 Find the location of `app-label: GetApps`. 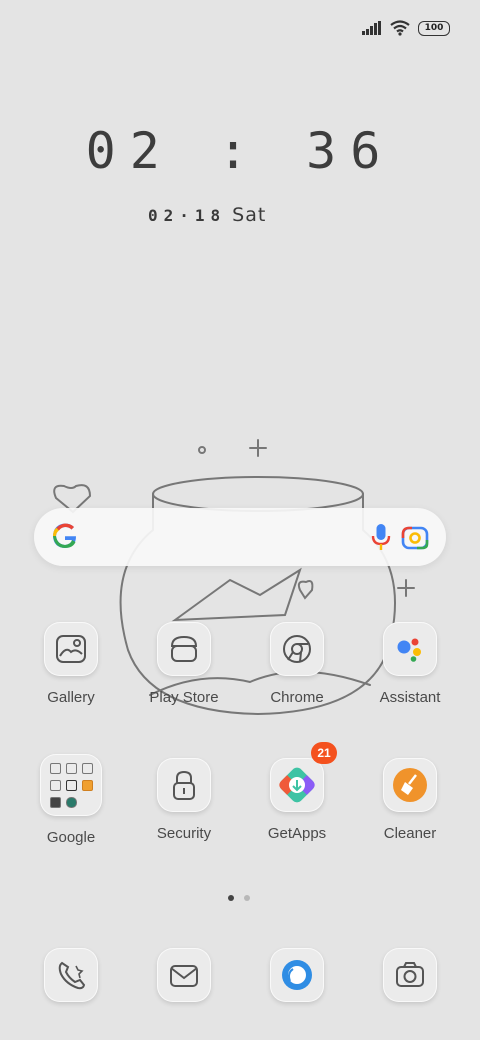

app-label: GetApps is located at coordinates (297, 833).